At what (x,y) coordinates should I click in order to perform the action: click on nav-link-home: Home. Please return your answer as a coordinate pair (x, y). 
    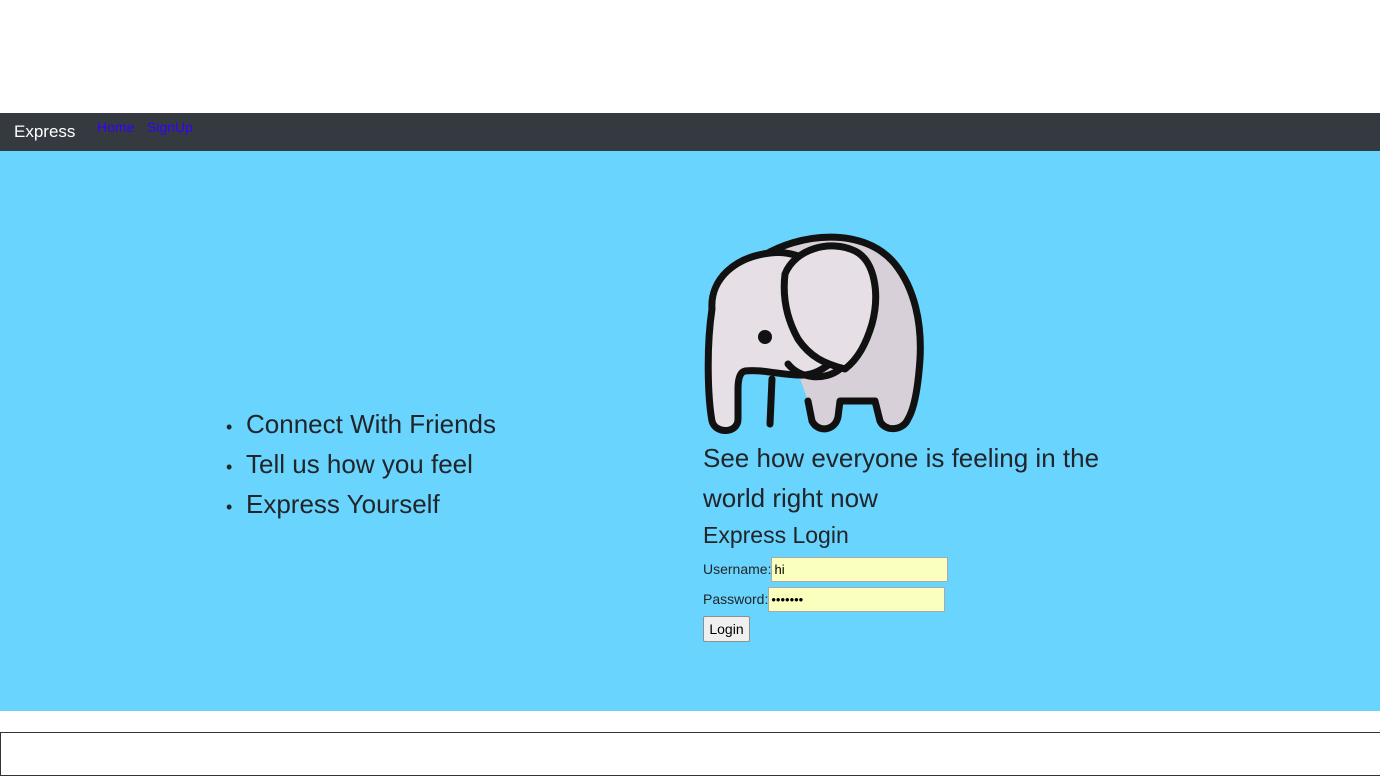
    Looking at the image, I should click on (115, 127).